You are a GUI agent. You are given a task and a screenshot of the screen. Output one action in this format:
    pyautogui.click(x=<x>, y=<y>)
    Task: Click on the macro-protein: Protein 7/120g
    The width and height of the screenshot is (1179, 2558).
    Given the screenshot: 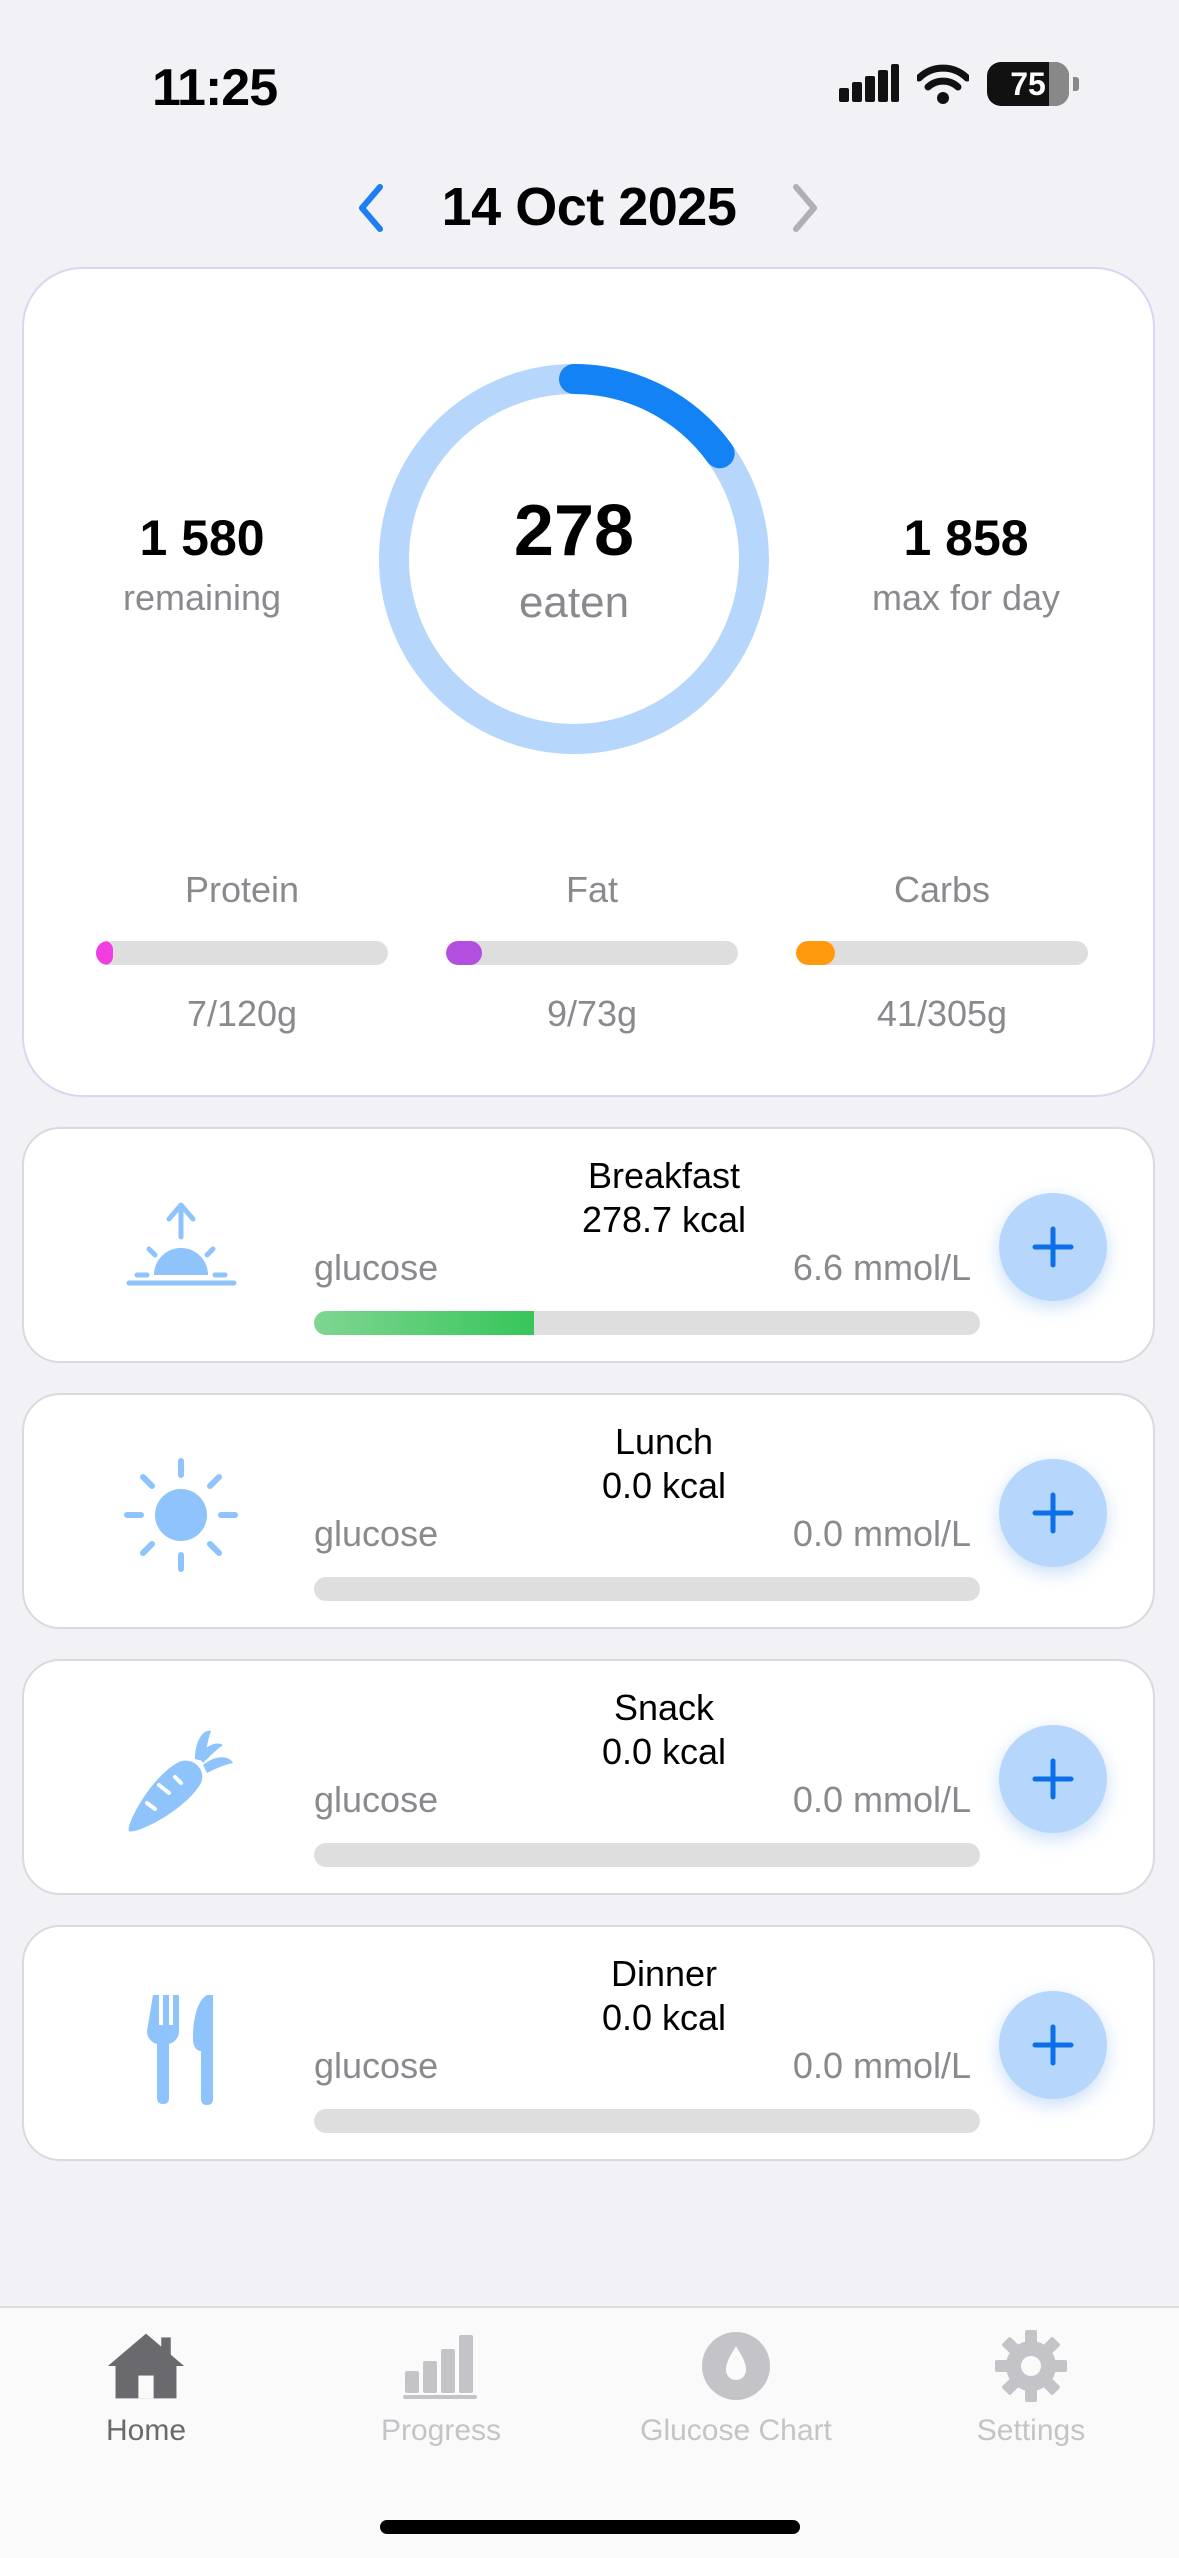 What is the action you would take?
    pyautogui.click(x=242, y=952)
    